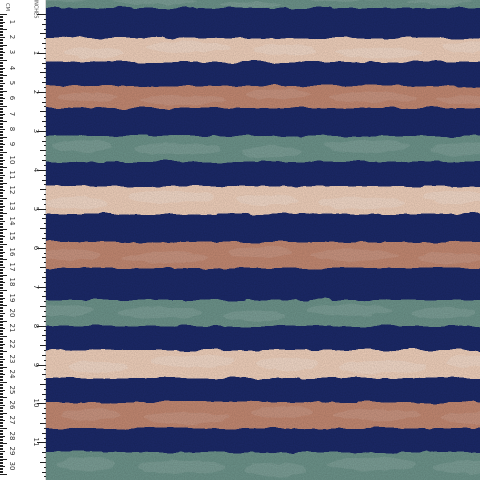  Describe the element at coordinates (12, 436) in the screenshot. I see `cm-label: 28` at that location.